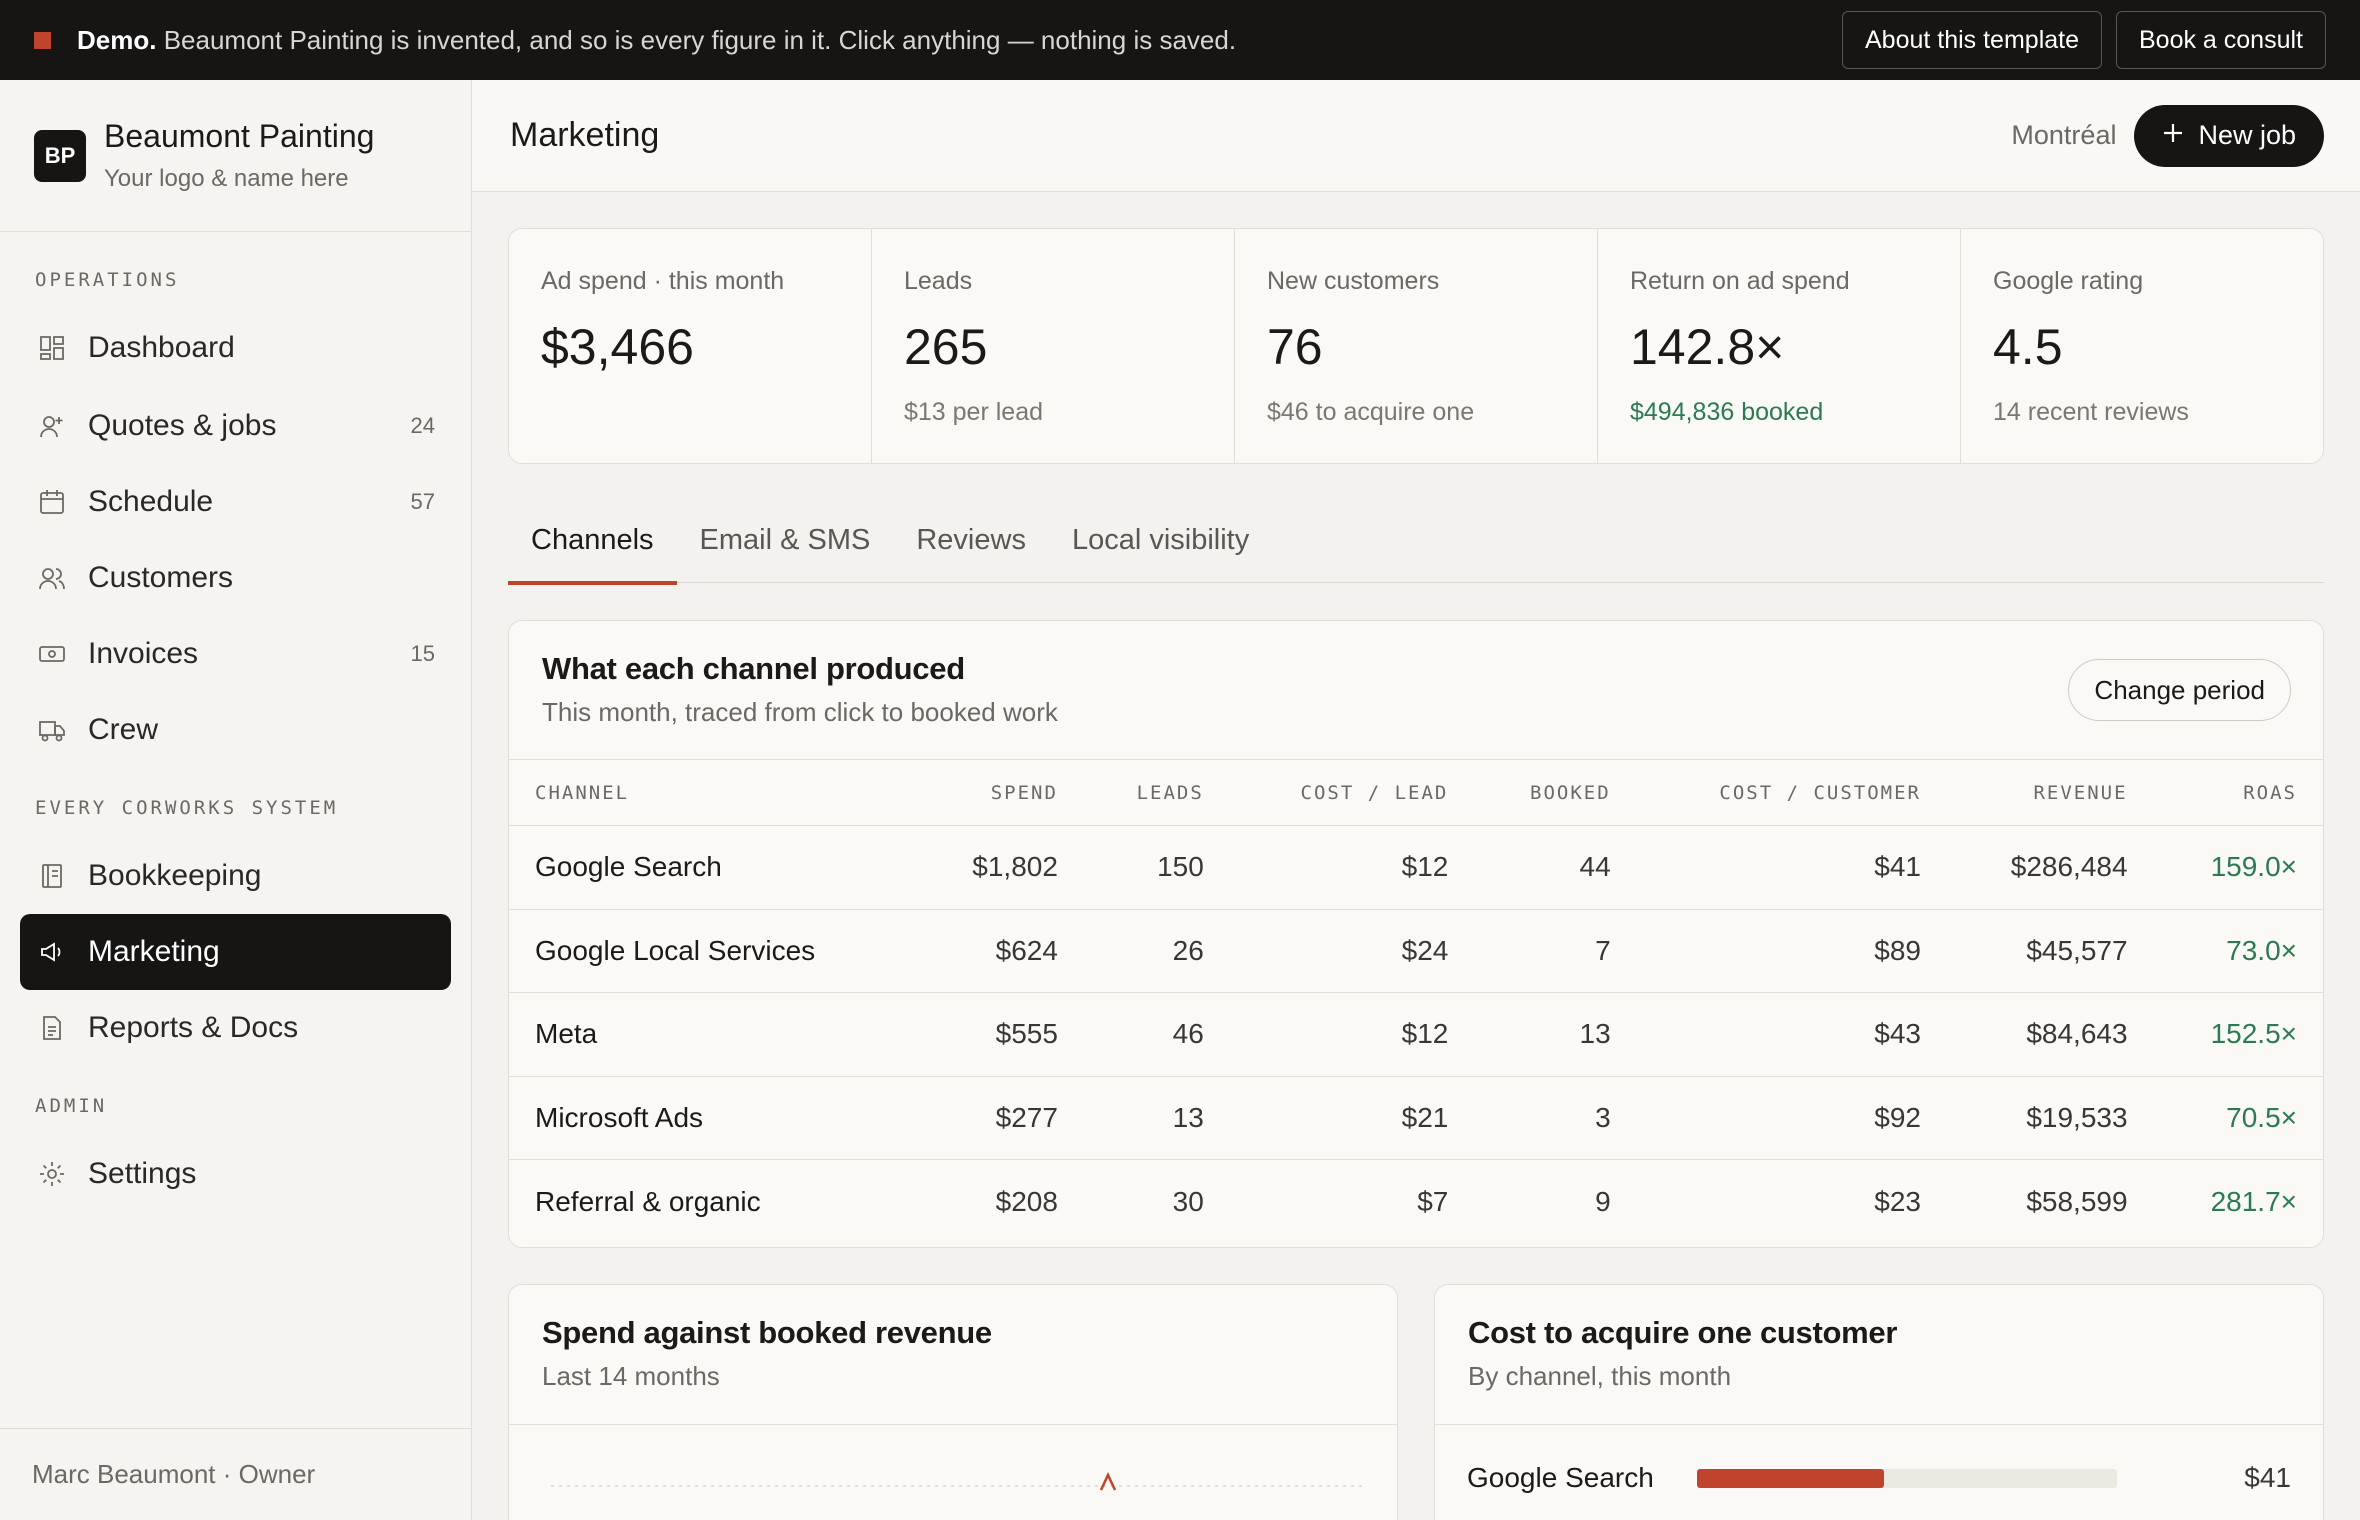 This screenshot has width=2360, height=1520. Describe the element at coordinates (2238, 867) in the screenshot. I see `cell-roas: 159.0×` at that location.